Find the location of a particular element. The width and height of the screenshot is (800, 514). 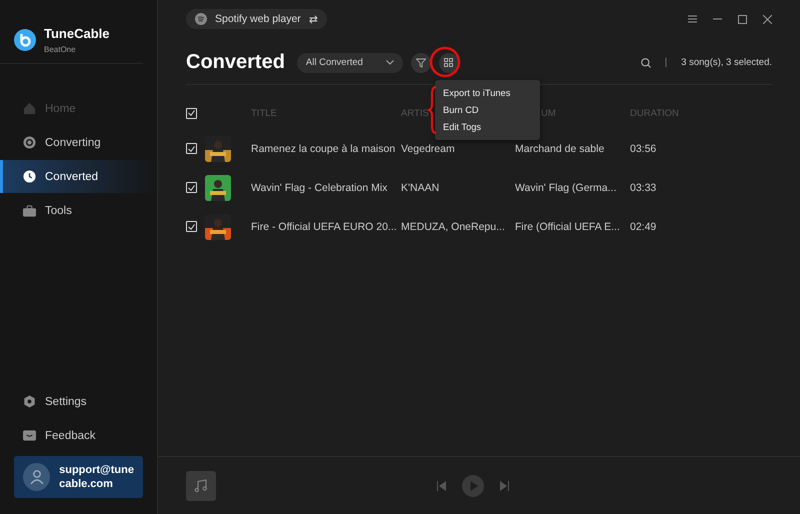

table-cell: K'NAAN is located at coordinates (420, 188).